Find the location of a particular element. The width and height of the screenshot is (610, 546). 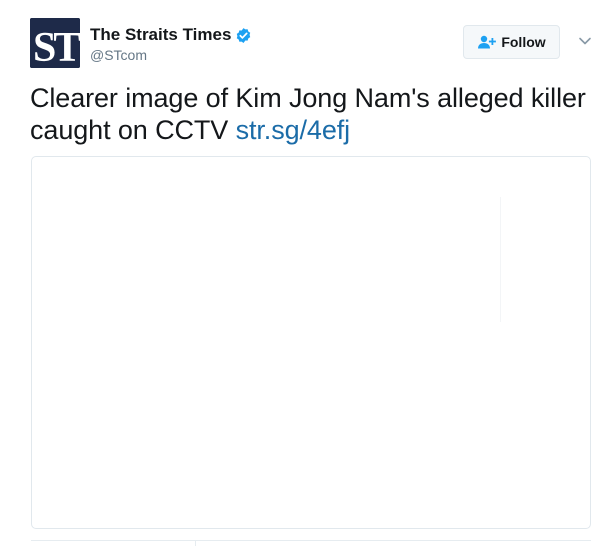

verified-badge-icon is located at coordinates (243, 35).